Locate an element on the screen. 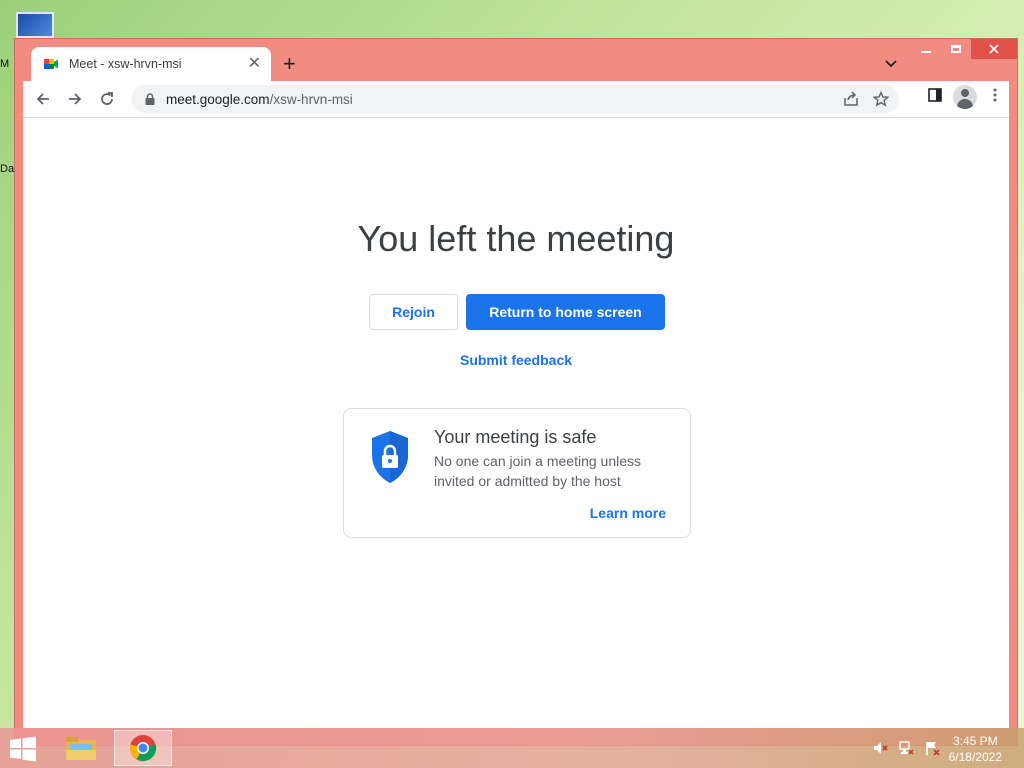 This screenshot has height=768, width=1024. network-icon is located at coordinates (906, 750).